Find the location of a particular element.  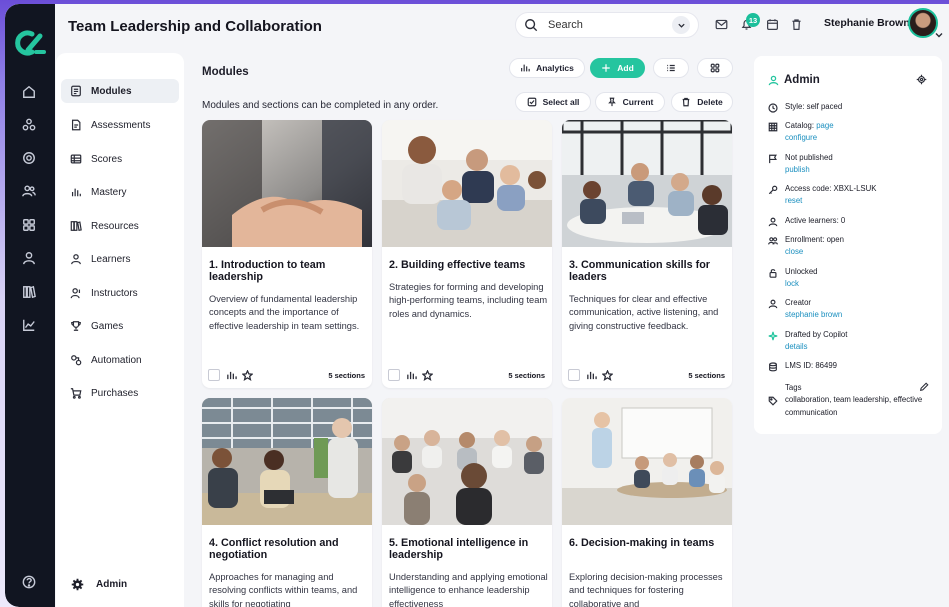

list-icon is located at coordinates (671, 68).